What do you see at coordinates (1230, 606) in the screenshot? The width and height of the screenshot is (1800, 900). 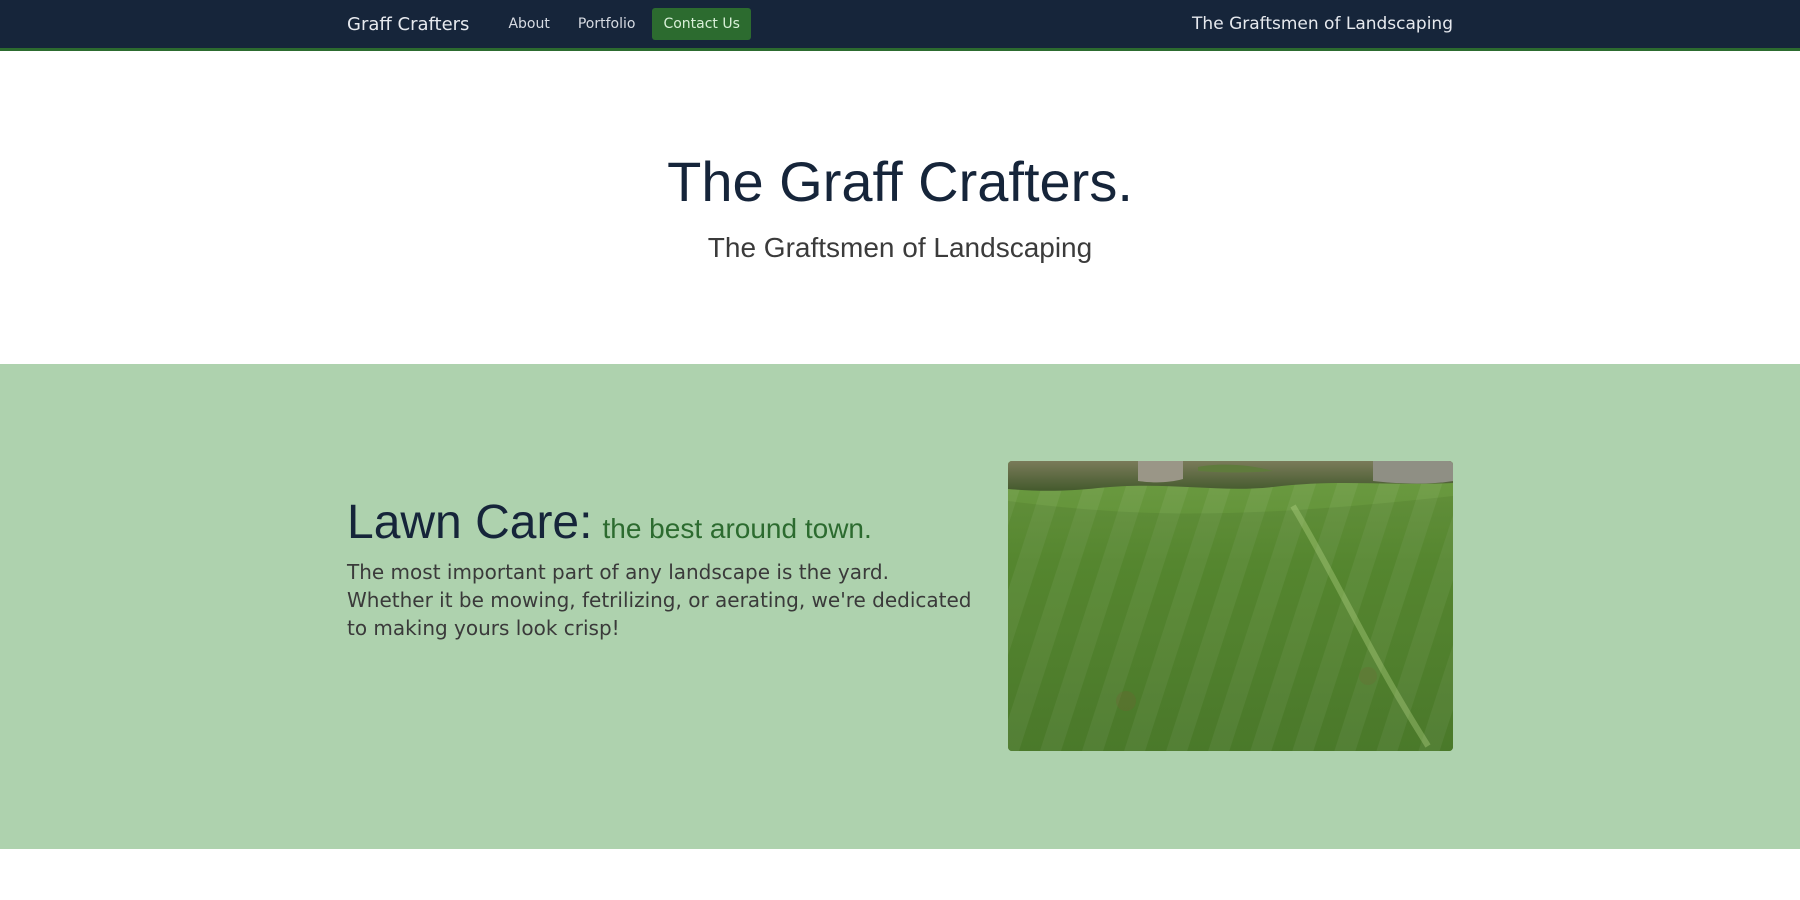 I see `lawn-photo` at bounding box center [1230, 606].